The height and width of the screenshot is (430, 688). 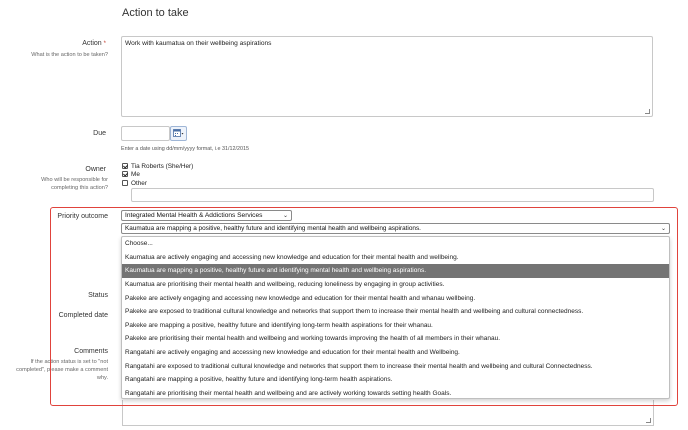 What do you see at coordinates (53, 43) in the screenshot?
I see `action-label: Action *` at bounding box center [53, 43].